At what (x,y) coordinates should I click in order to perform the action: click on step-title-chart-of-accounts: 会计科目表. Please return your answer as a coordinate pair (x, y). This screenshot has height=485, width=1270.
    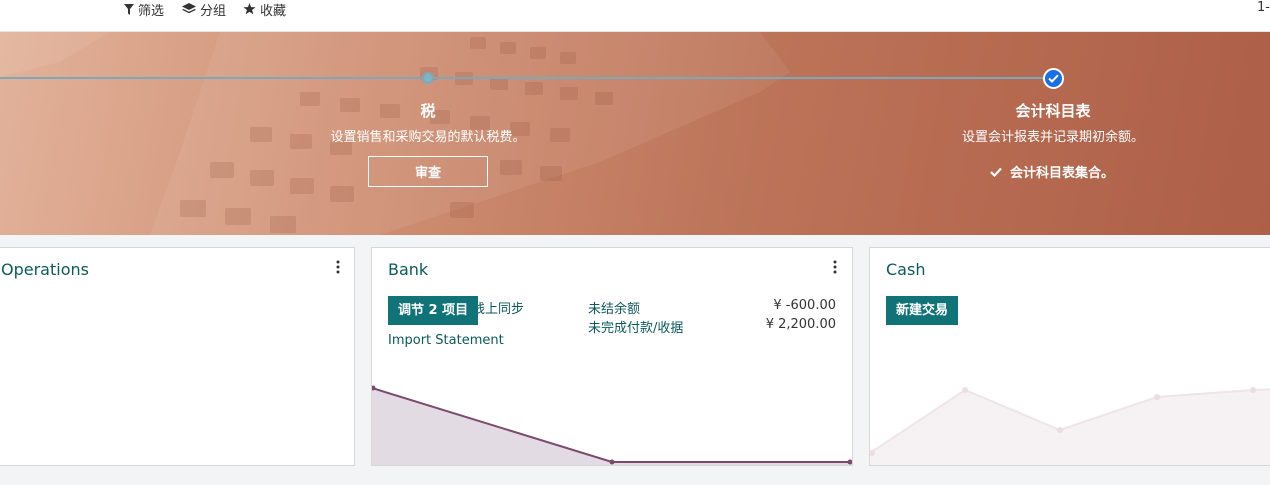
    Looking at the image, I should click on (1053, 111).